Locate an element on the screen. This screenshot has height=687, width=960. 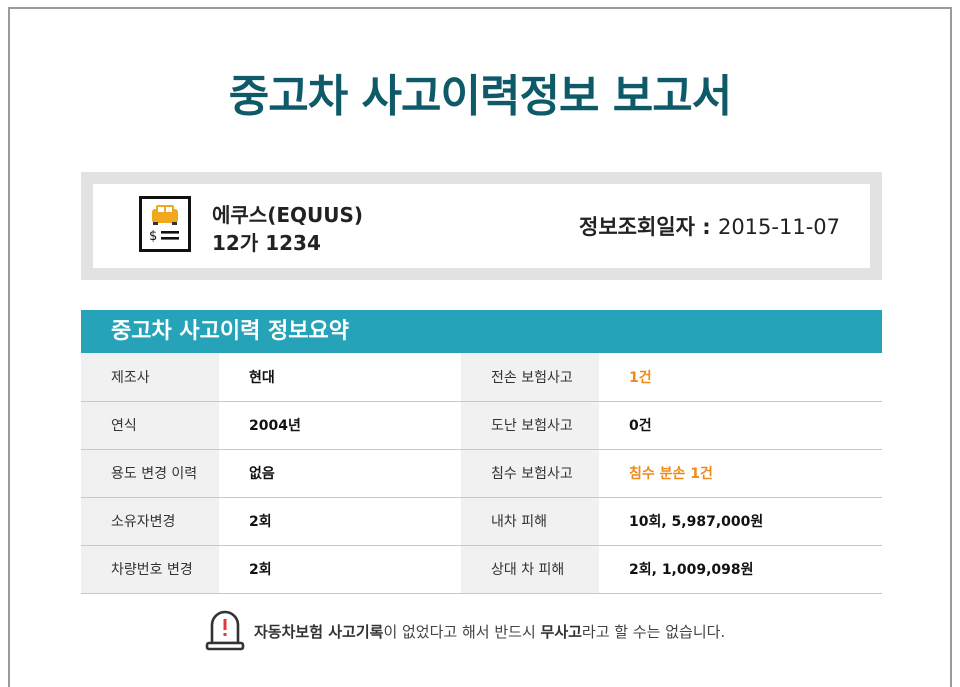
table-row: 차량번호 변경 2회 상대 차 피해 2회, 1,009,098원 is located at coordinates (481, 569).